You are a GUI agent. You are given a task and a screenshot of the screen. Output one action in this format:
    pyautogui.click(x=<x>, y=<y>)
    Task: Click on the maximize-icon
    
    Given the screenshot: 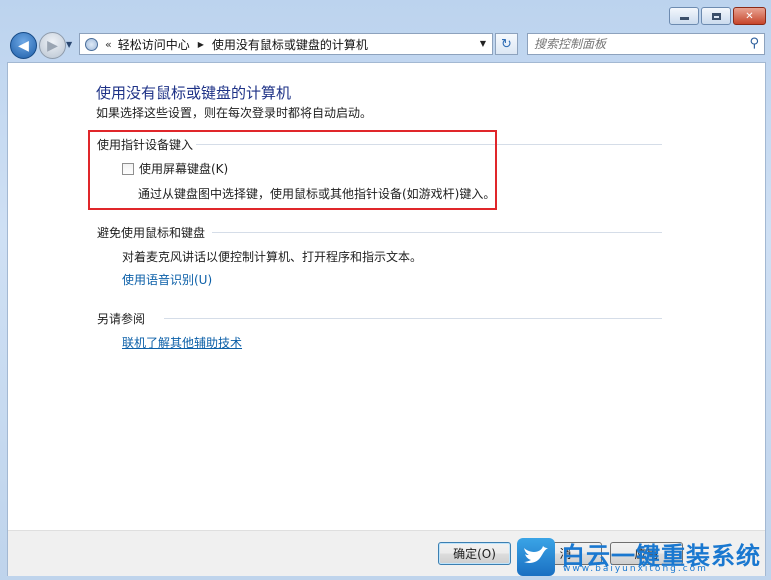 What is the action you would take?
    pyautogui.click(x=716, y=16)
    